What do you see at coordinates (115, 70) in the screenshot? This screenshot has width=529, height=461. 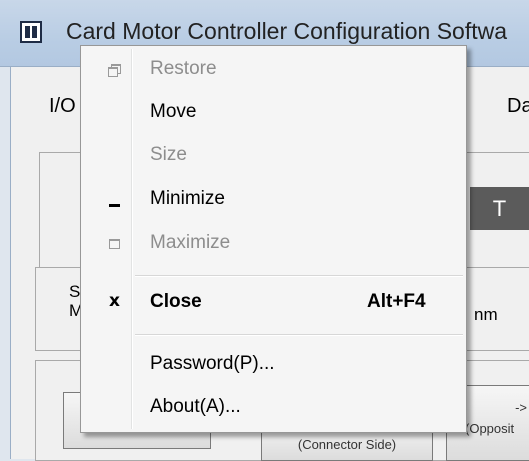 I see `restore-icon` at bounding box center [115, 70].